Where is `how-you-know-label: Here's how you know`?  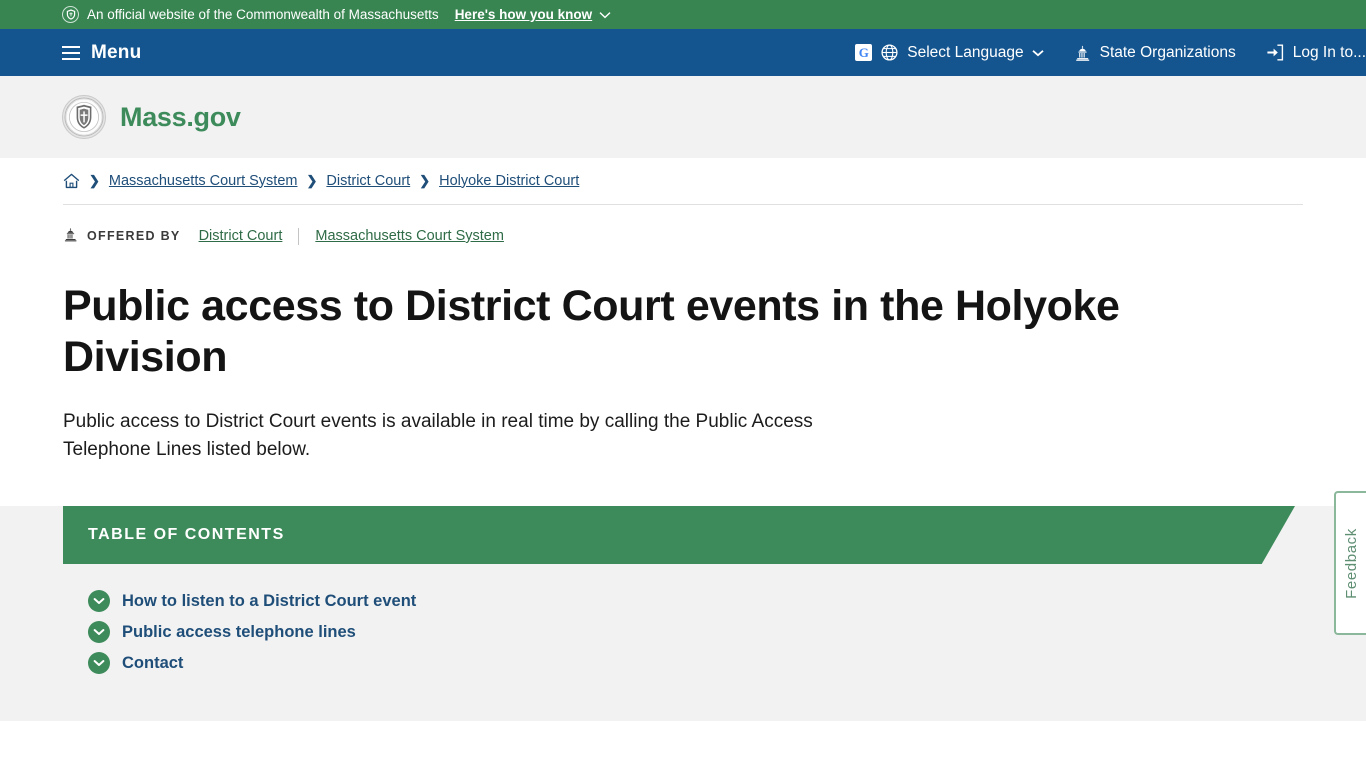 how-you-know-label: Here's how you know is located at coordinates (523, 14).